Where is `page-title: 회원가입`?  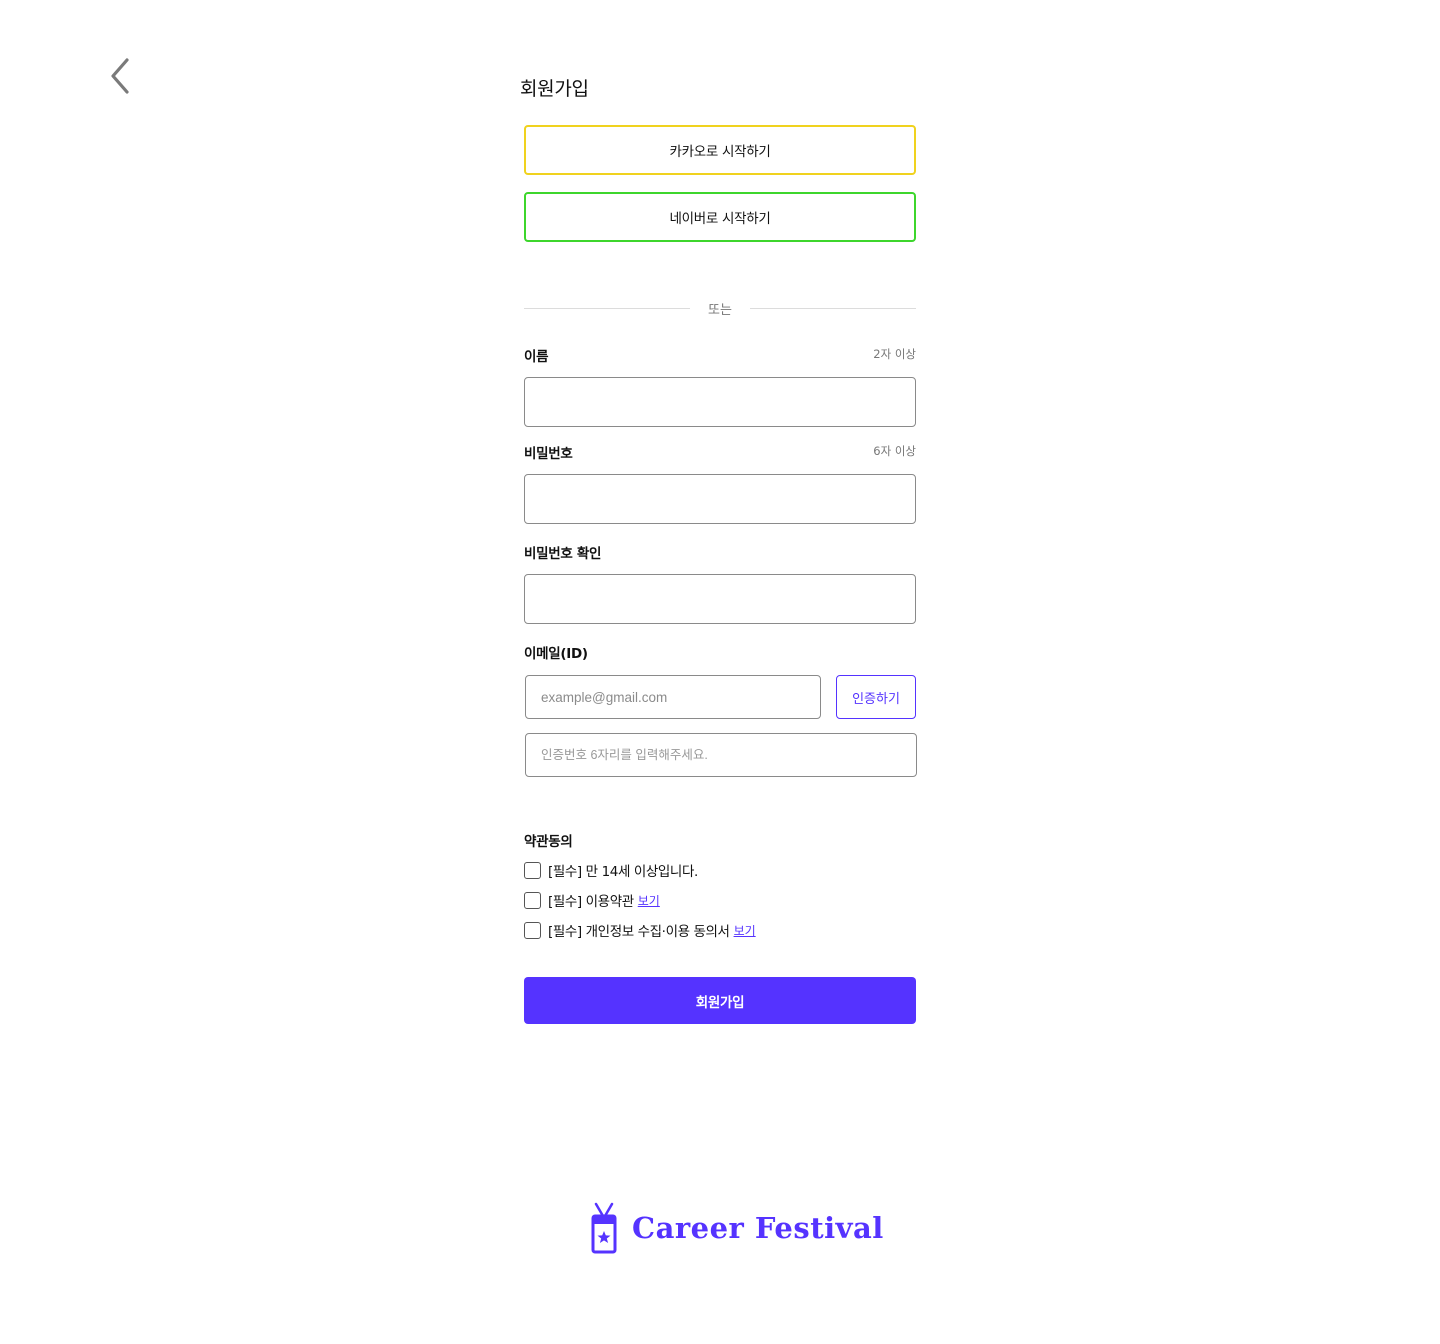 page-title: 회원가입 is located at coordinates (554, 89).